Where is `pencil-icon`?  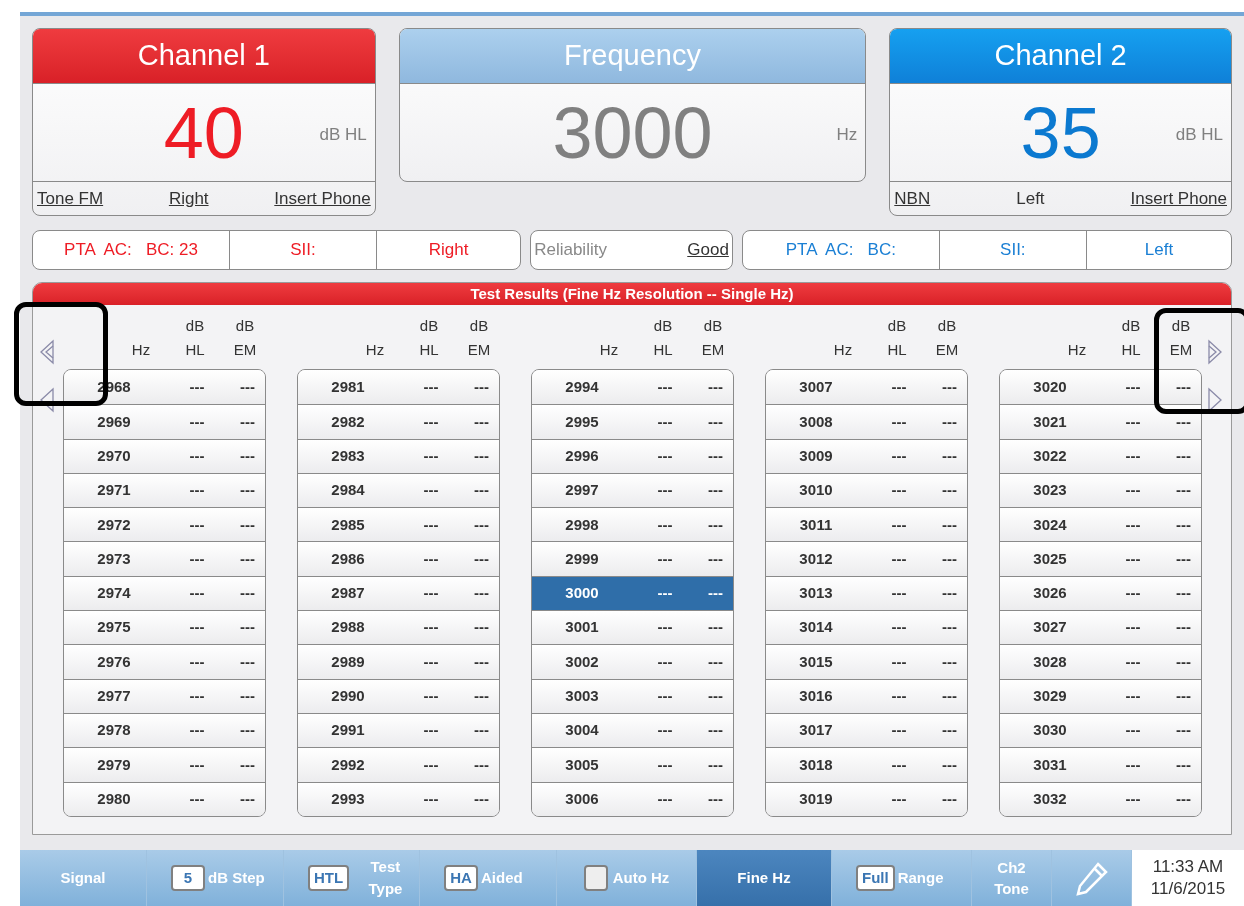
pencil-icon is located at coordinates (1091, 878).